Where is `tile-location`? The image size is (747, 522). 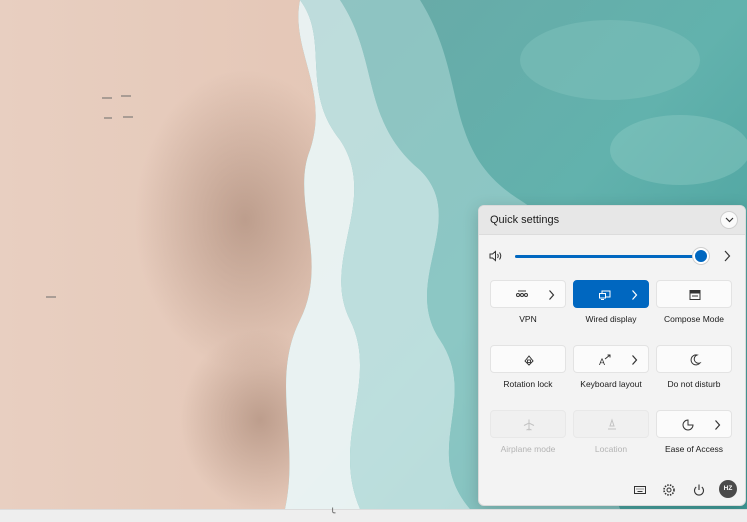 tile-location is located at coordinates (611, 424).